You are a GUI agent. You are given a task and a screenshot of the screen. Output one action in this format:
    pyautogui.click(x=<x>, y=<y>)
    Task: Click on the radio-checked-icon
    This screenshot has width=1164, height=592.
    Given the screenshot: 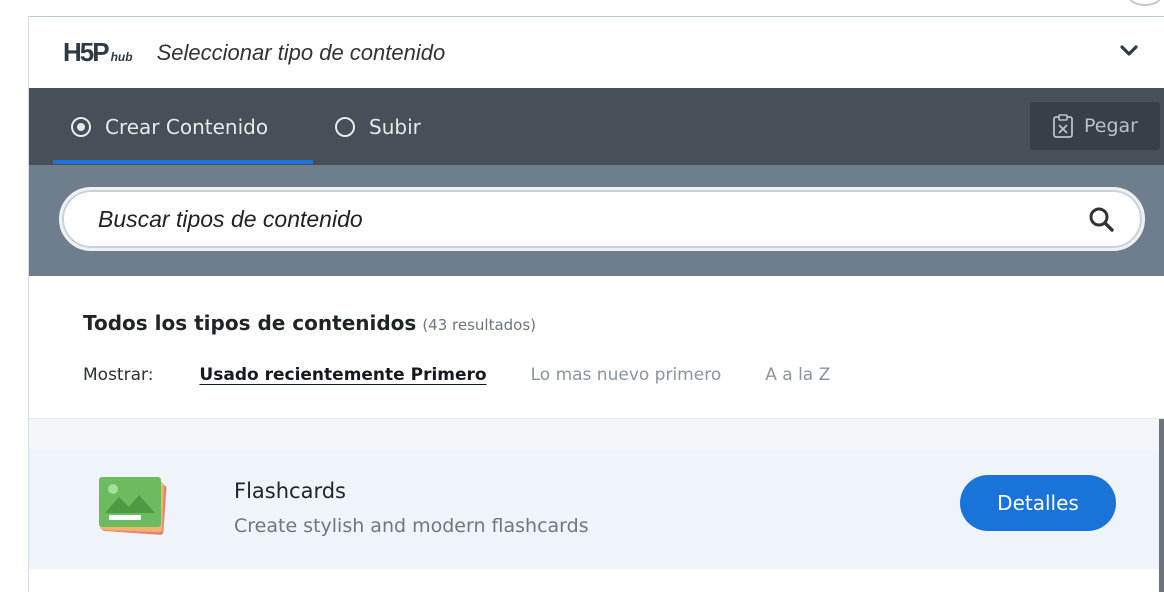 What is the action you would take?
    pyautogui.click(x=81, y=126)
    